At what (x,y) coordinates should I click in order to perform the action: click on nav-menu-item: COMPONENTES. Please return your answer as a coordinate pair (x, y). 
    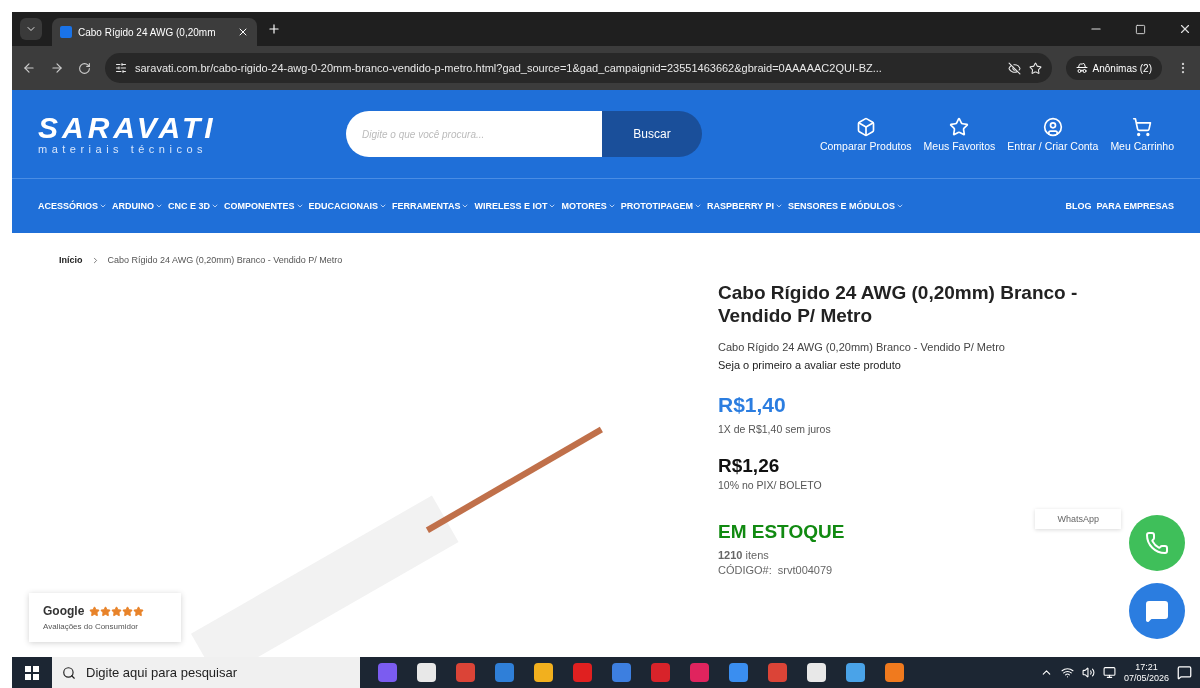
    Looking at the image, I should click on (264, 206).